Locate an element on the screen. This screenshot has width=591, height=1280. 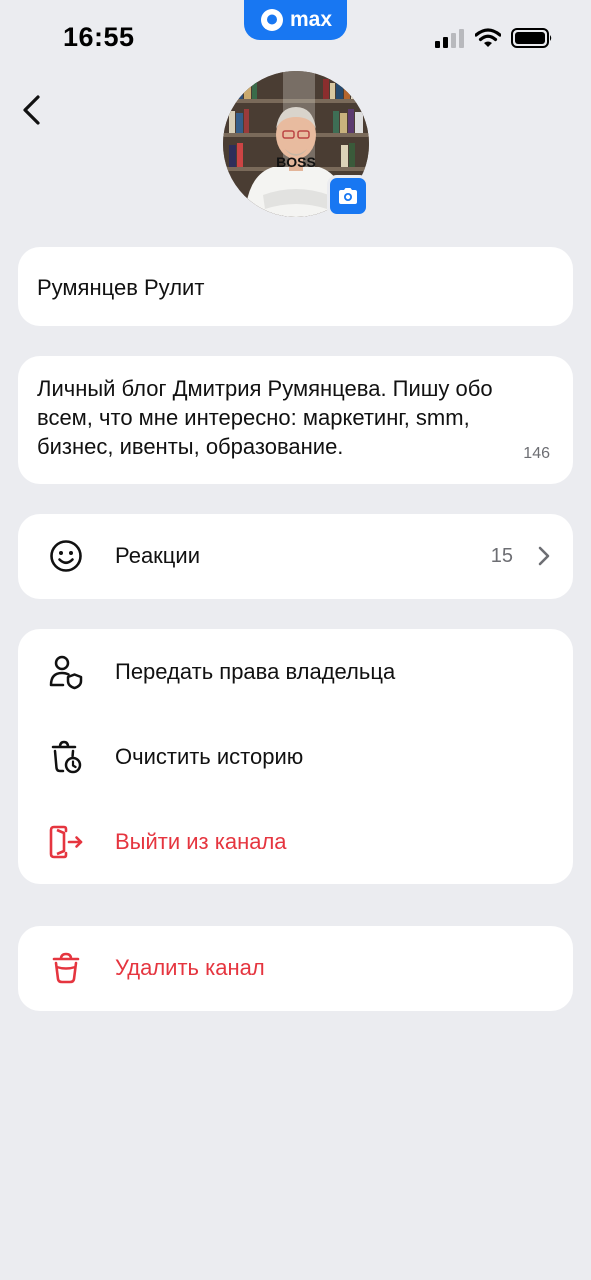
clear-history-label: Очистить историю is located at coordinates (209, 756).